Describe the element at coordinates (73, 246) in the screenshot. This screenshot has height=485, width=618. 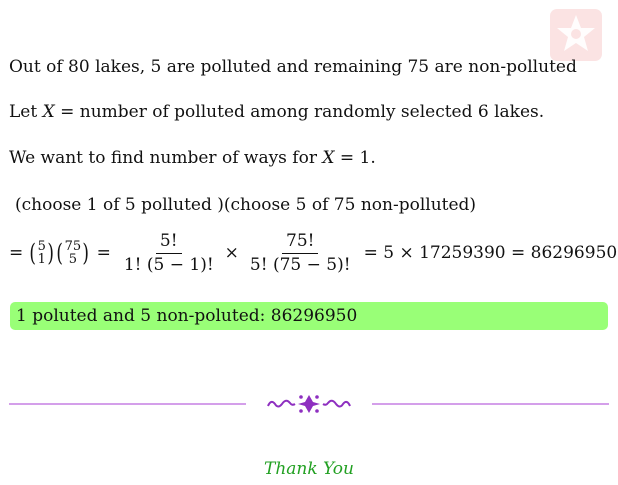
I see `binom-top: 75` at that location.